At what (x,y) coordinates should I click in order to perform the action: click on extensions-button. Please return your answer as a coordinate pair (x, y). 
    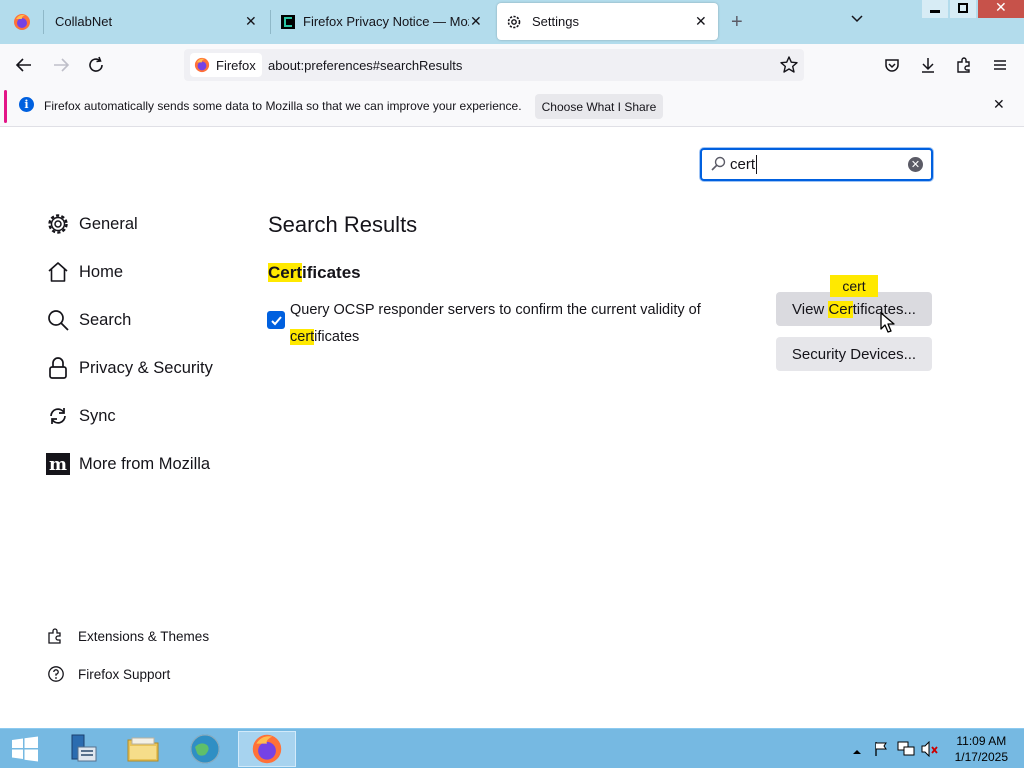
    Looking at the image, I should click on (964, 65).